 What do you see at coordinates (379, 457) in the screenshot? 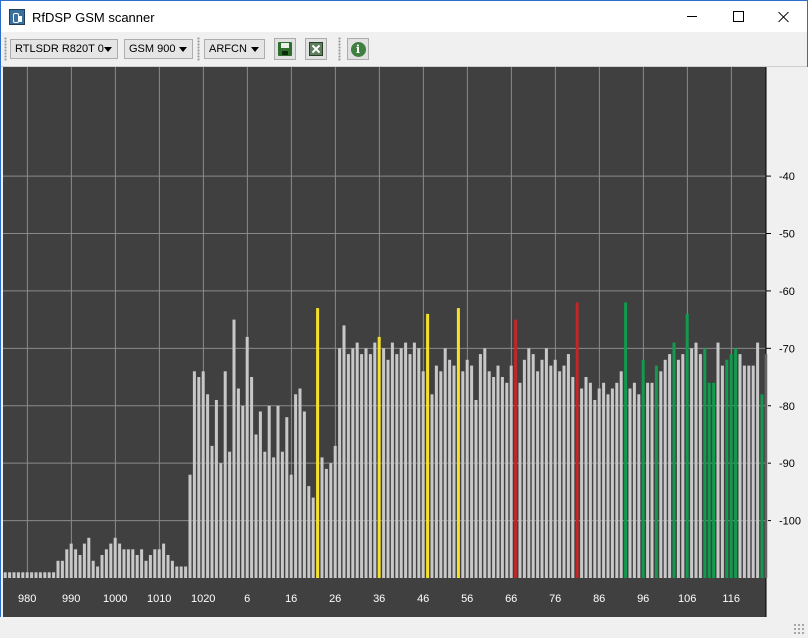
I see `spectrum-bar-yellow` at bounding box center [379, 457].